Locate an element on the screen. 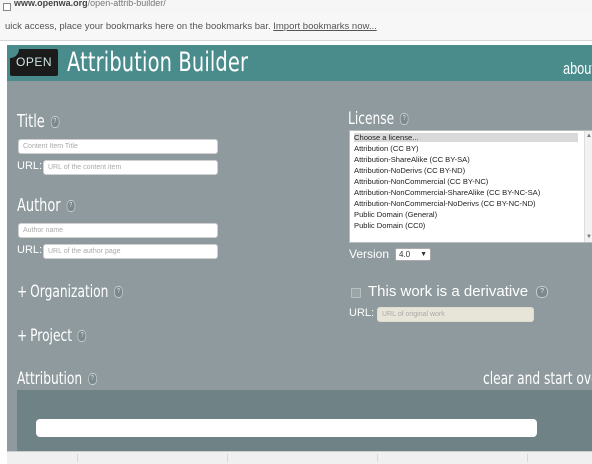 This screenshot has width=592, height=464. license-option: Attribution (CC BY) is located at coordinates (386, 148).